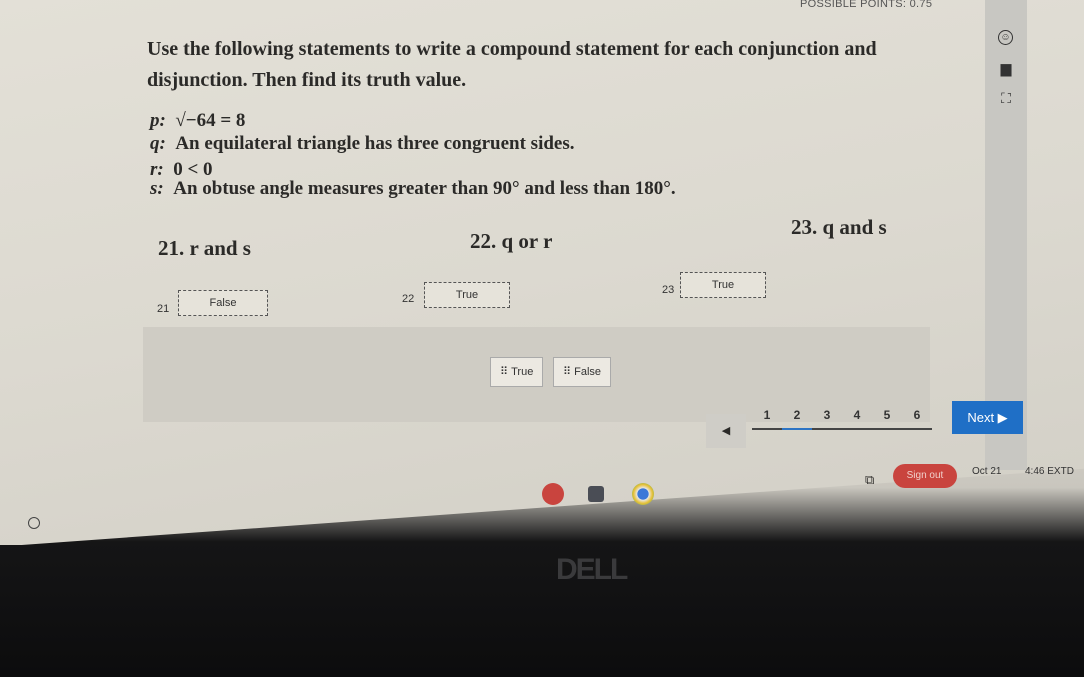 The image size is (1084, 677). Describe the element at coordinates (1049, 471) in the screenshot. I see `time: 4:46 EXTD` at that location.